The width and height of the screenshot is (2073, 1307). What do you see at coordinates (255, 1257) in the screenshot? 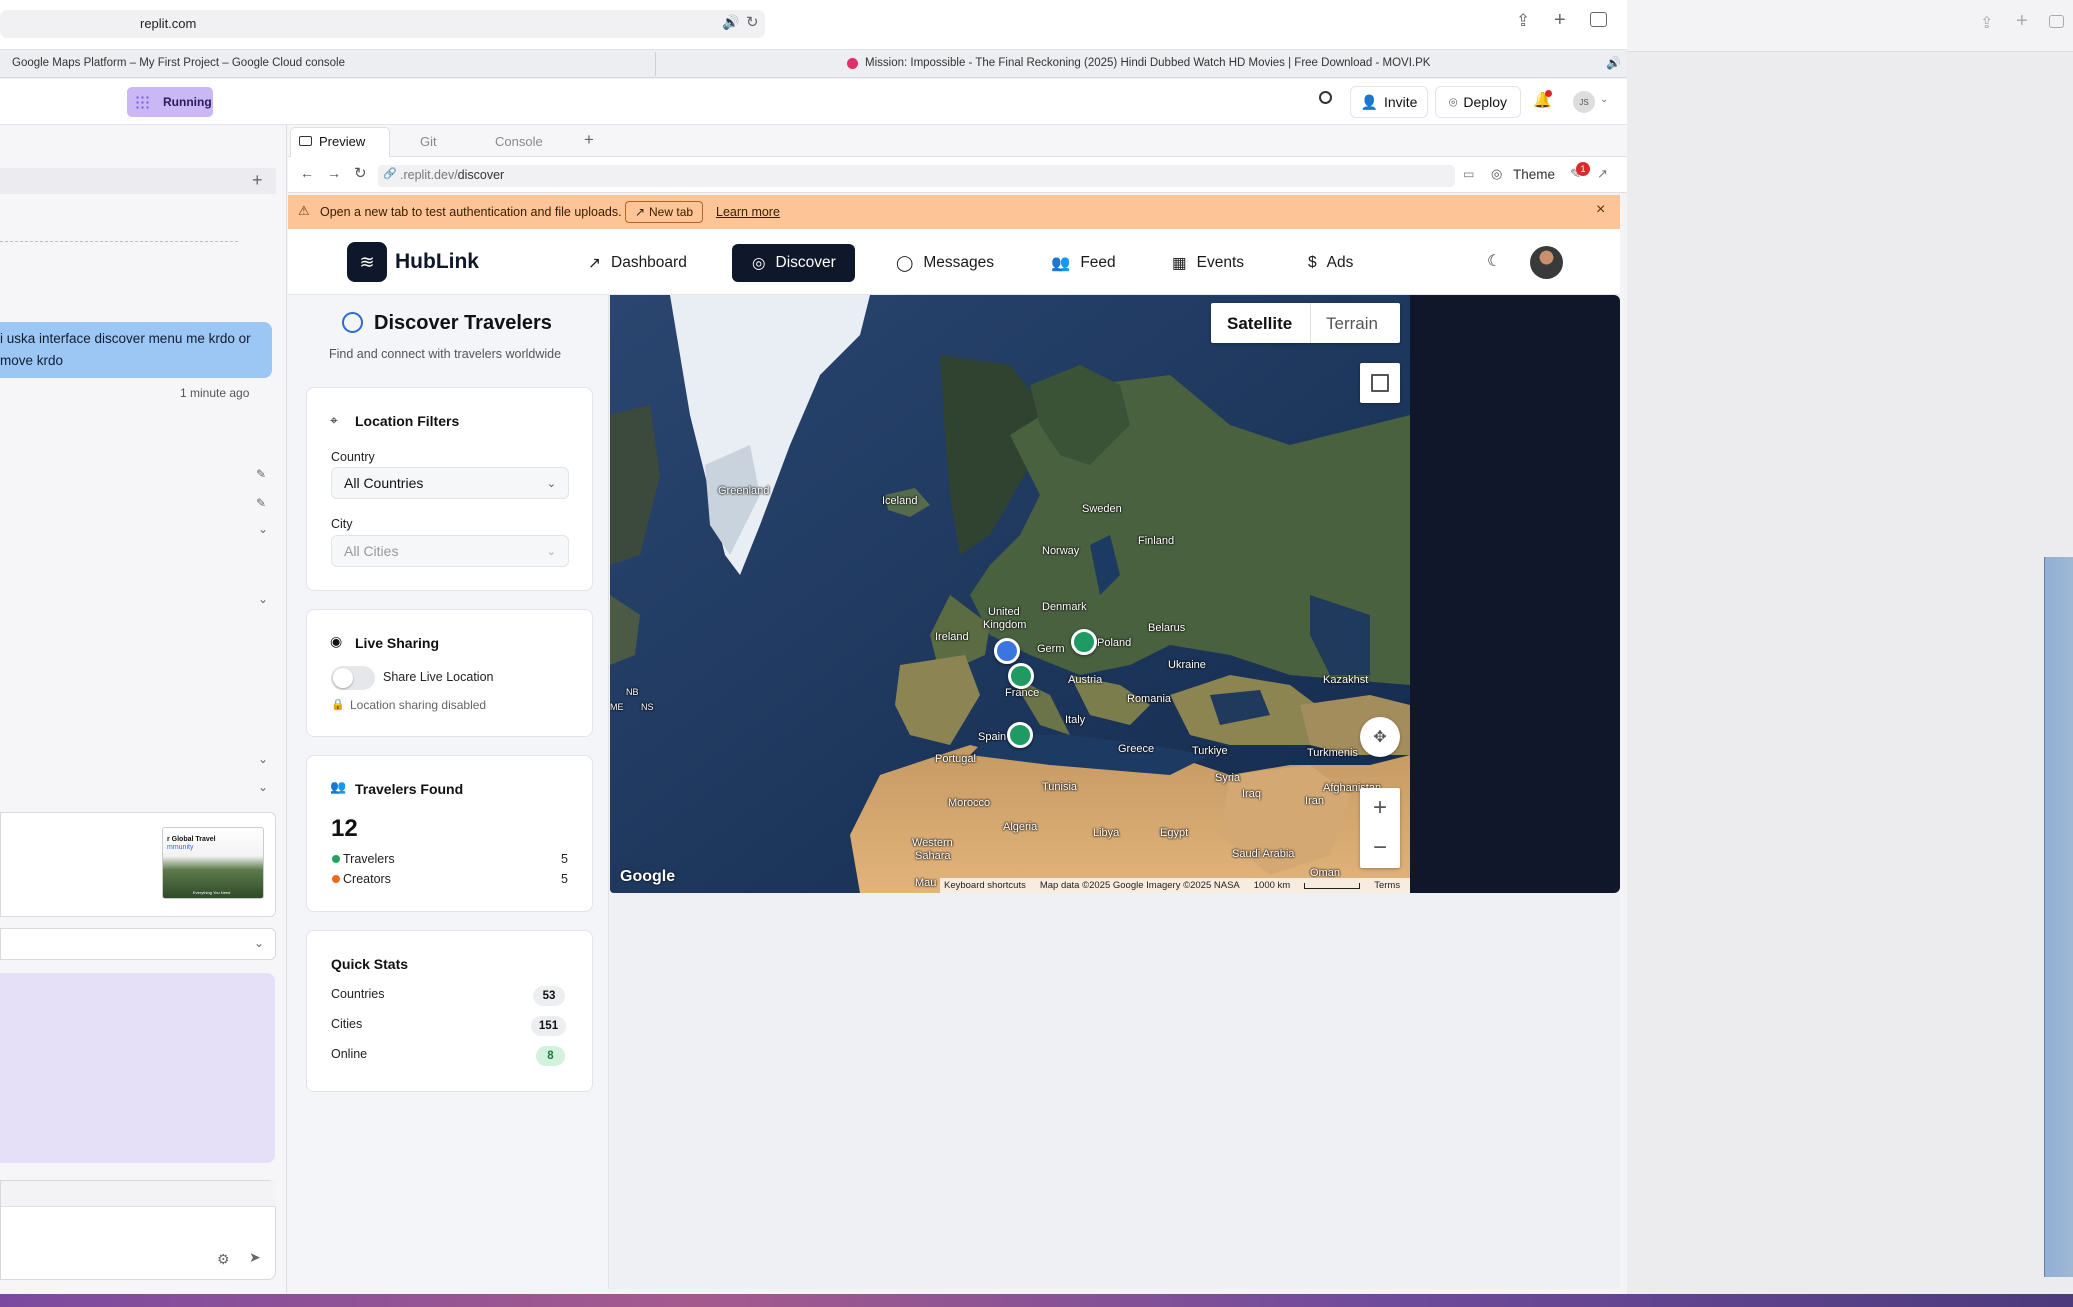
I see `send-icon: ➤` at bounding box center [255, 1257].